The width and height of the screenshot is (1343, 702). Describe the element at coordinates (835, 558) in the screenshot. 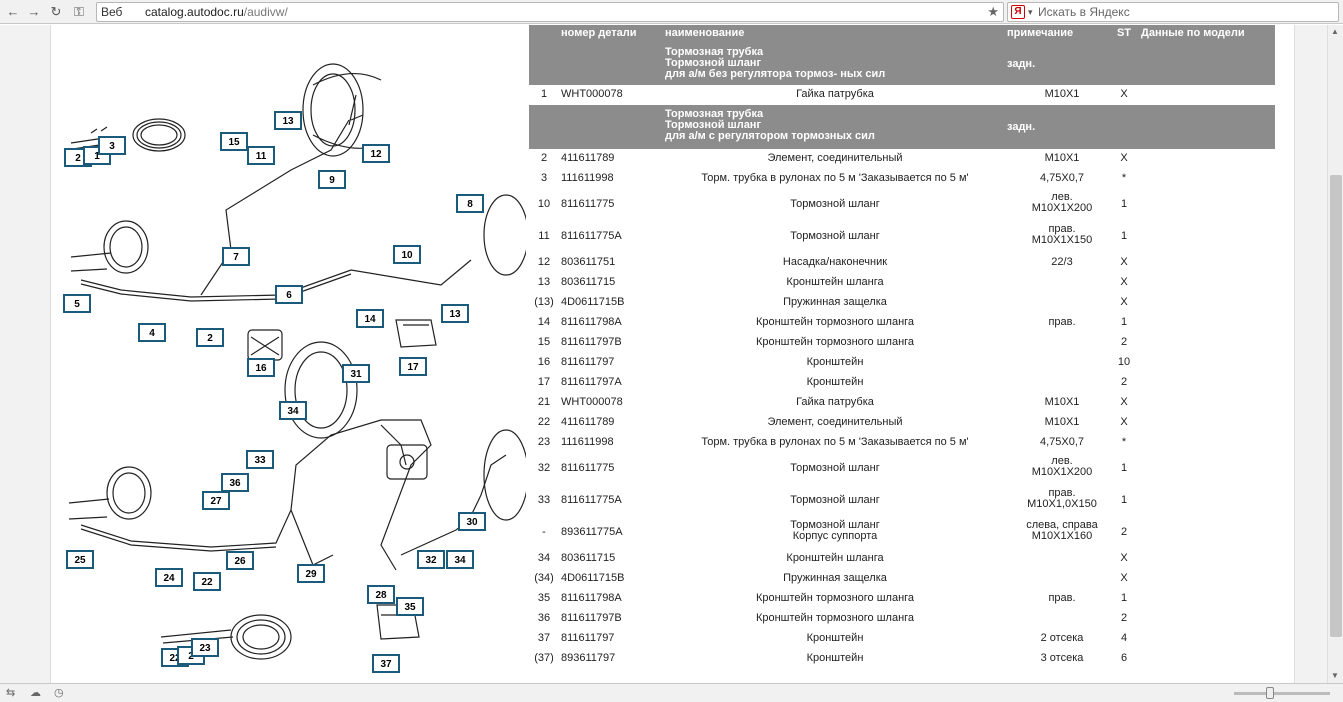

I see `row-name: Кронштейн шланга` at that location.